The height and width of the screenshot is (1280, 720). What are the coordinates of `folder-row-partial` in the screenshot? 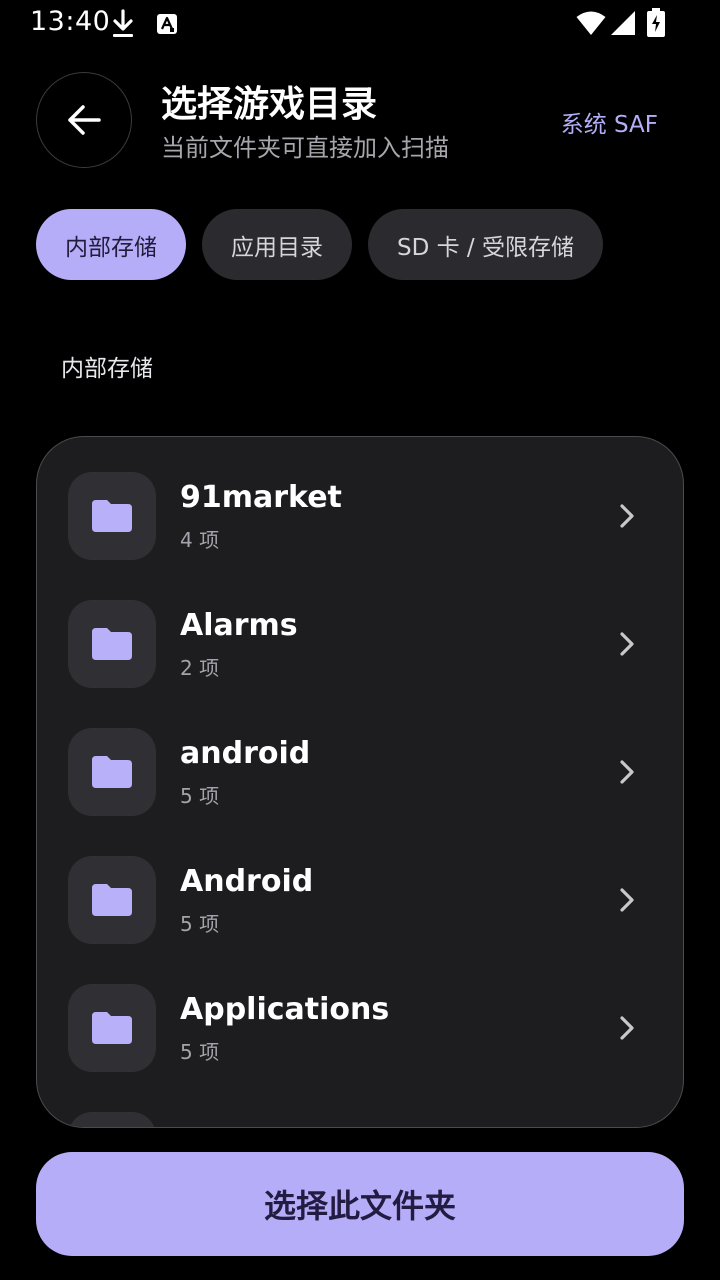 It's located at (360, 1102).